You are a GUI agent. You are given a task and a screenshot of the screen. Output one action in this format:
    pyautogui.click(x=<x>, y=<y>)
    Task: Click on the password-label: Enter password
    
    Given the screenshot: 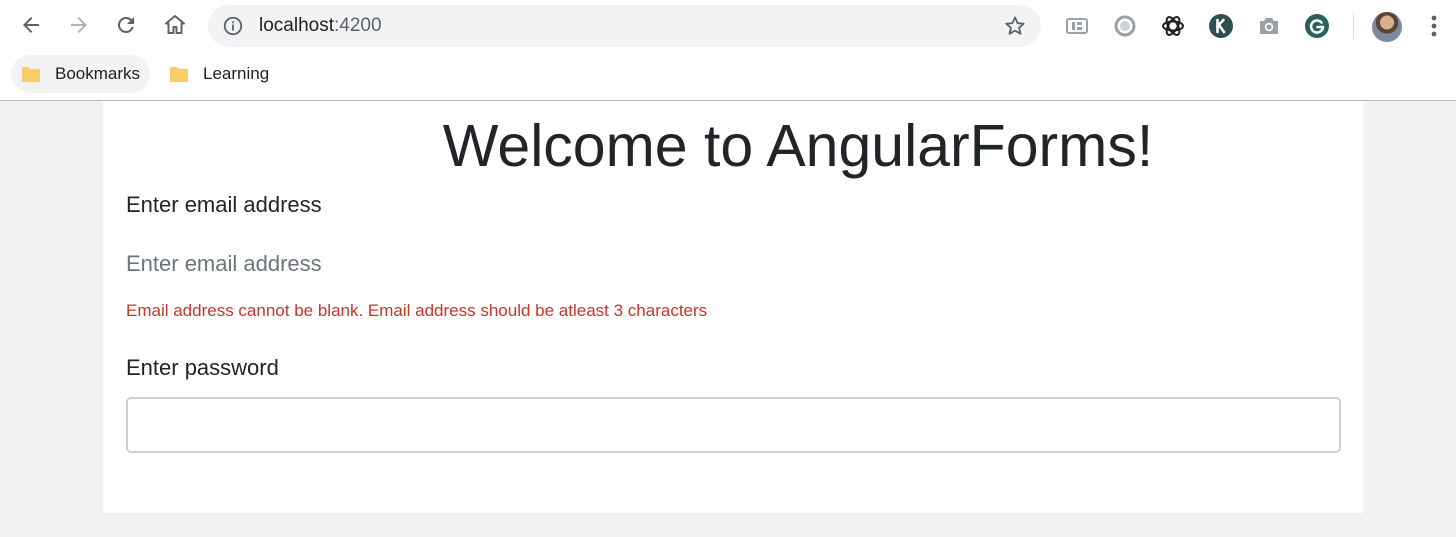 What is the action you would take?
    pyautogui.click(x=202, y=367)
    